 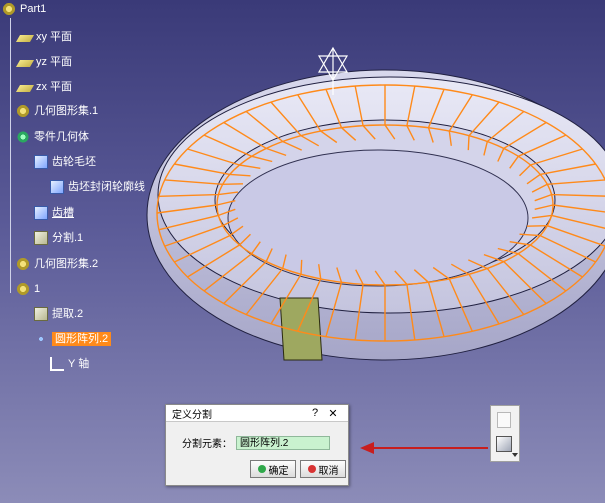 What do you see at coordinates (82, 339) in the screenshot?
I see `tree-item-label-selected: 圆形阵列.2` at bounding box center [82, 339].